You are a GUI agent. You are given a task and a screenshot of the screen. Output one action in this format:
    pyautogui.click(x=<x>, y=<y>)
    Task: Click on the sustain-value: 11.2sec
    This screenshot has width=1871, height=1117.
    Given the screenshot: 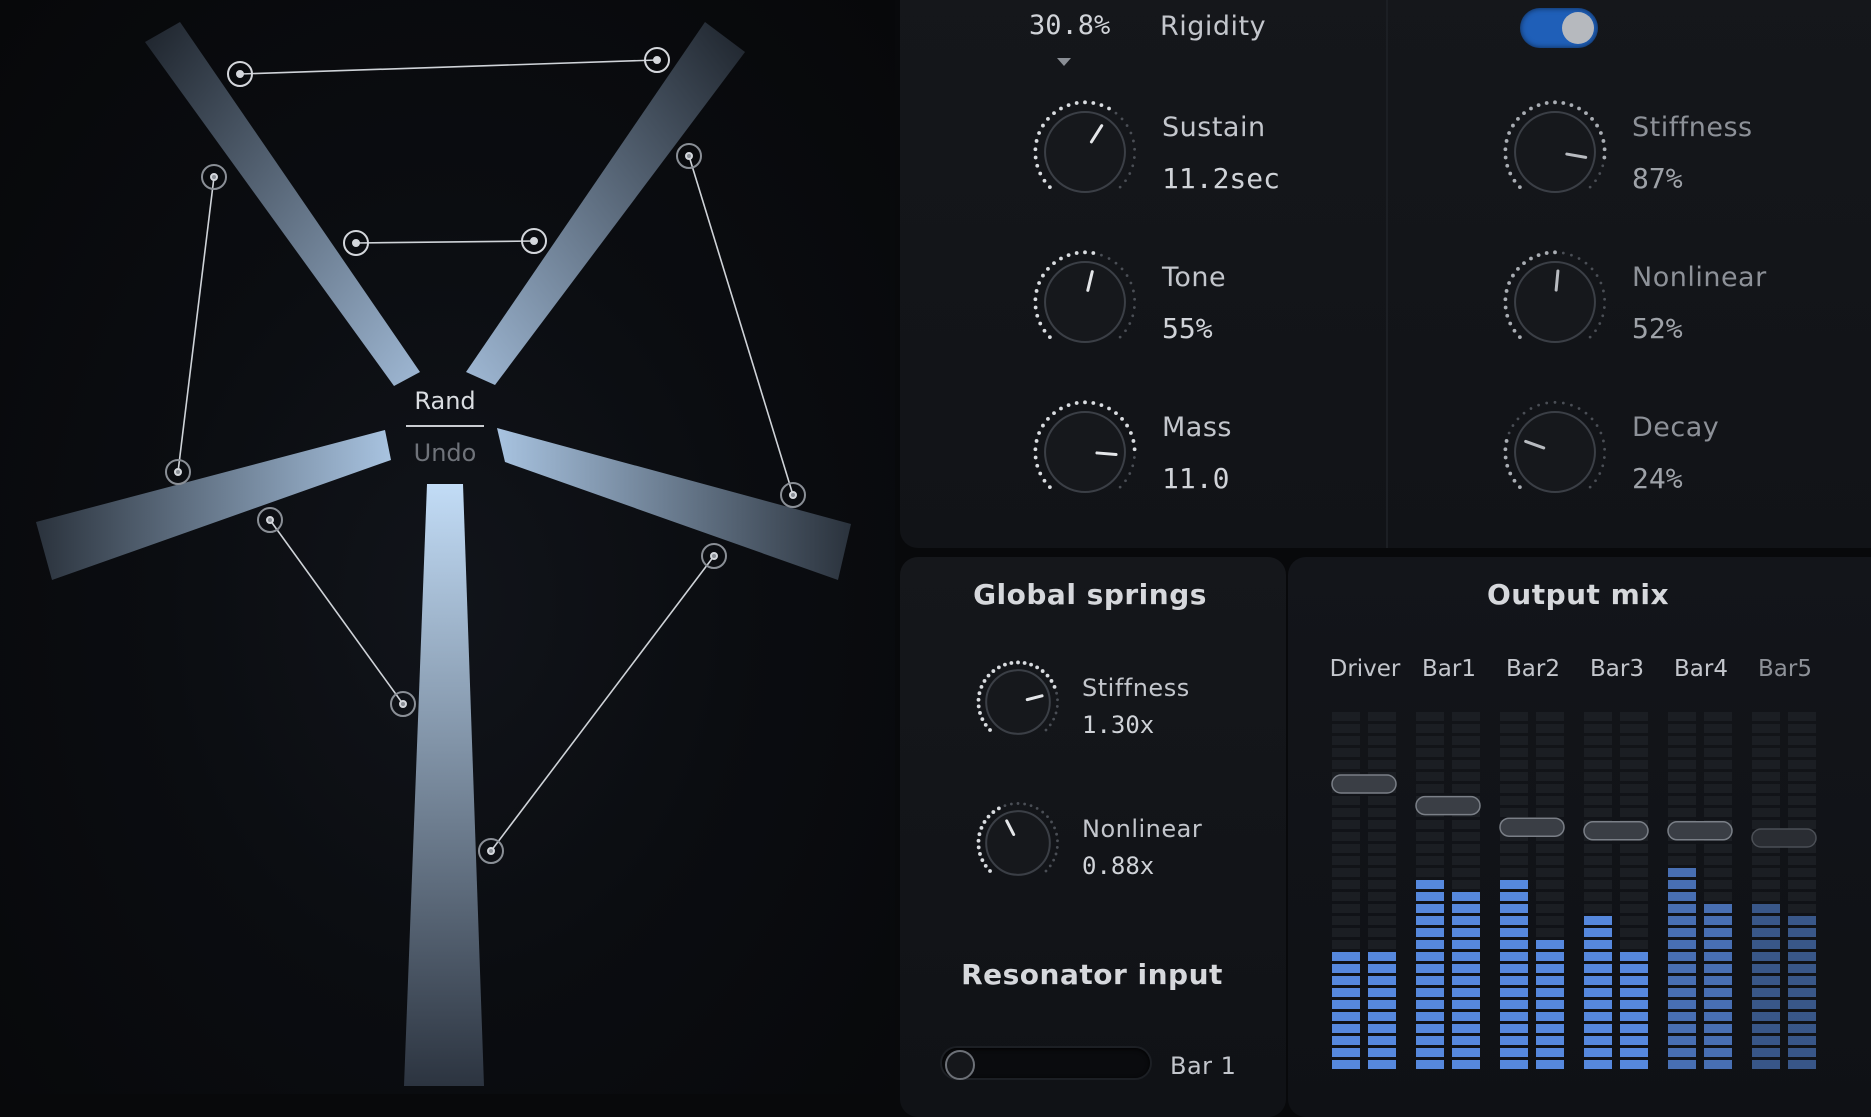 What is the action you would take?
    pyautogui.click(x=1221, y=178)
    